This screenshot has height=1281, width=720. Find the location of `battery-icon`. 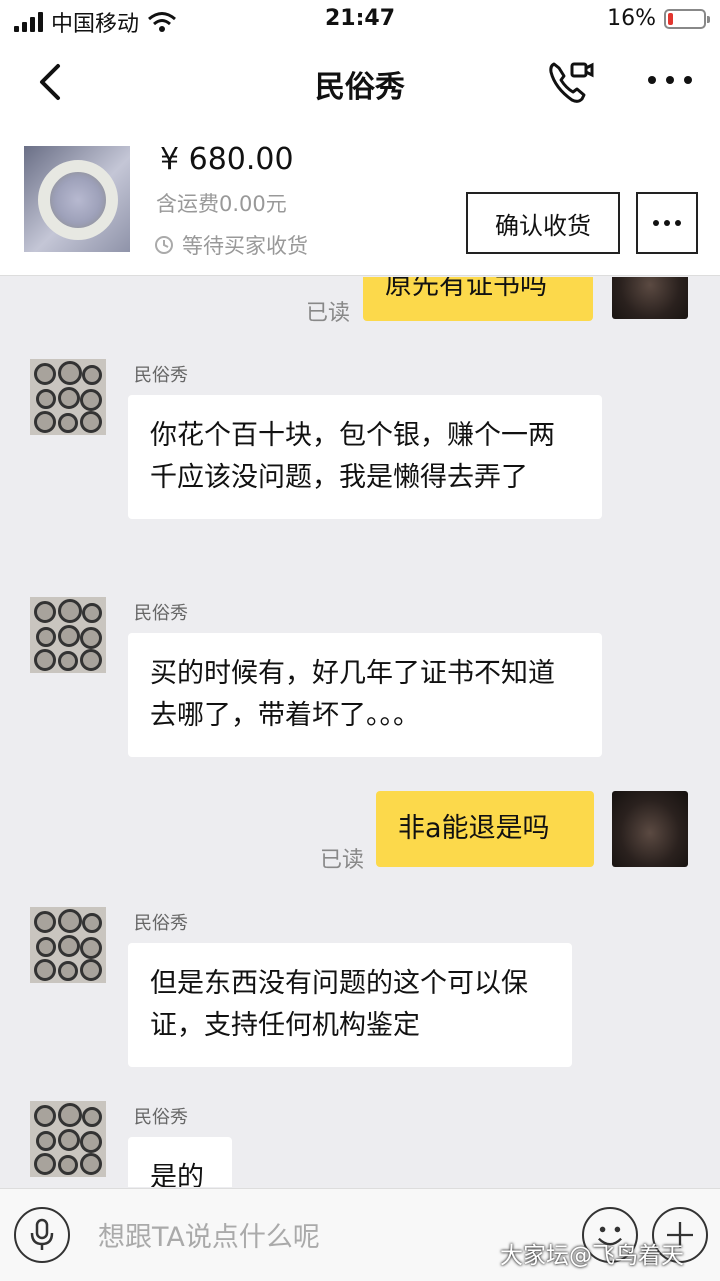

battery-icon is located at coordinates (687, 18).